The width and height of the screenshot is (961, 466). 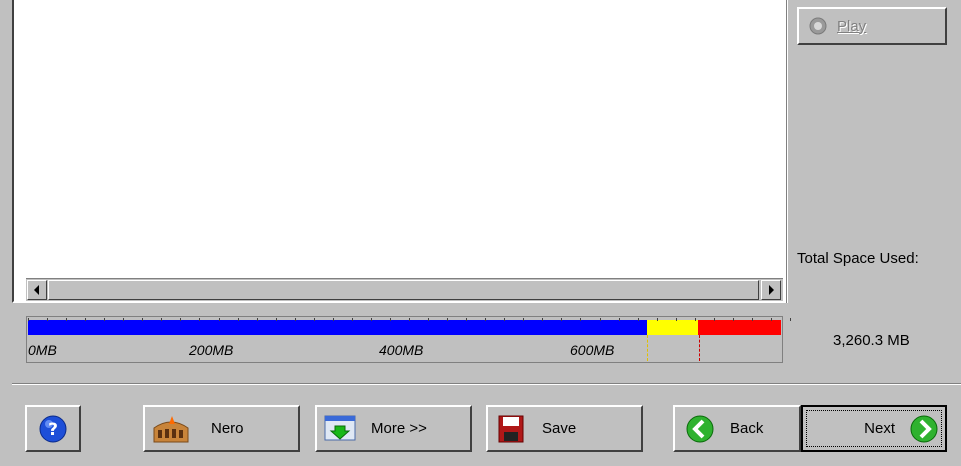 What do you see at coordinates (818, 26) in the screenshot?
I see `play-icon` at bounding box center [818, 26].